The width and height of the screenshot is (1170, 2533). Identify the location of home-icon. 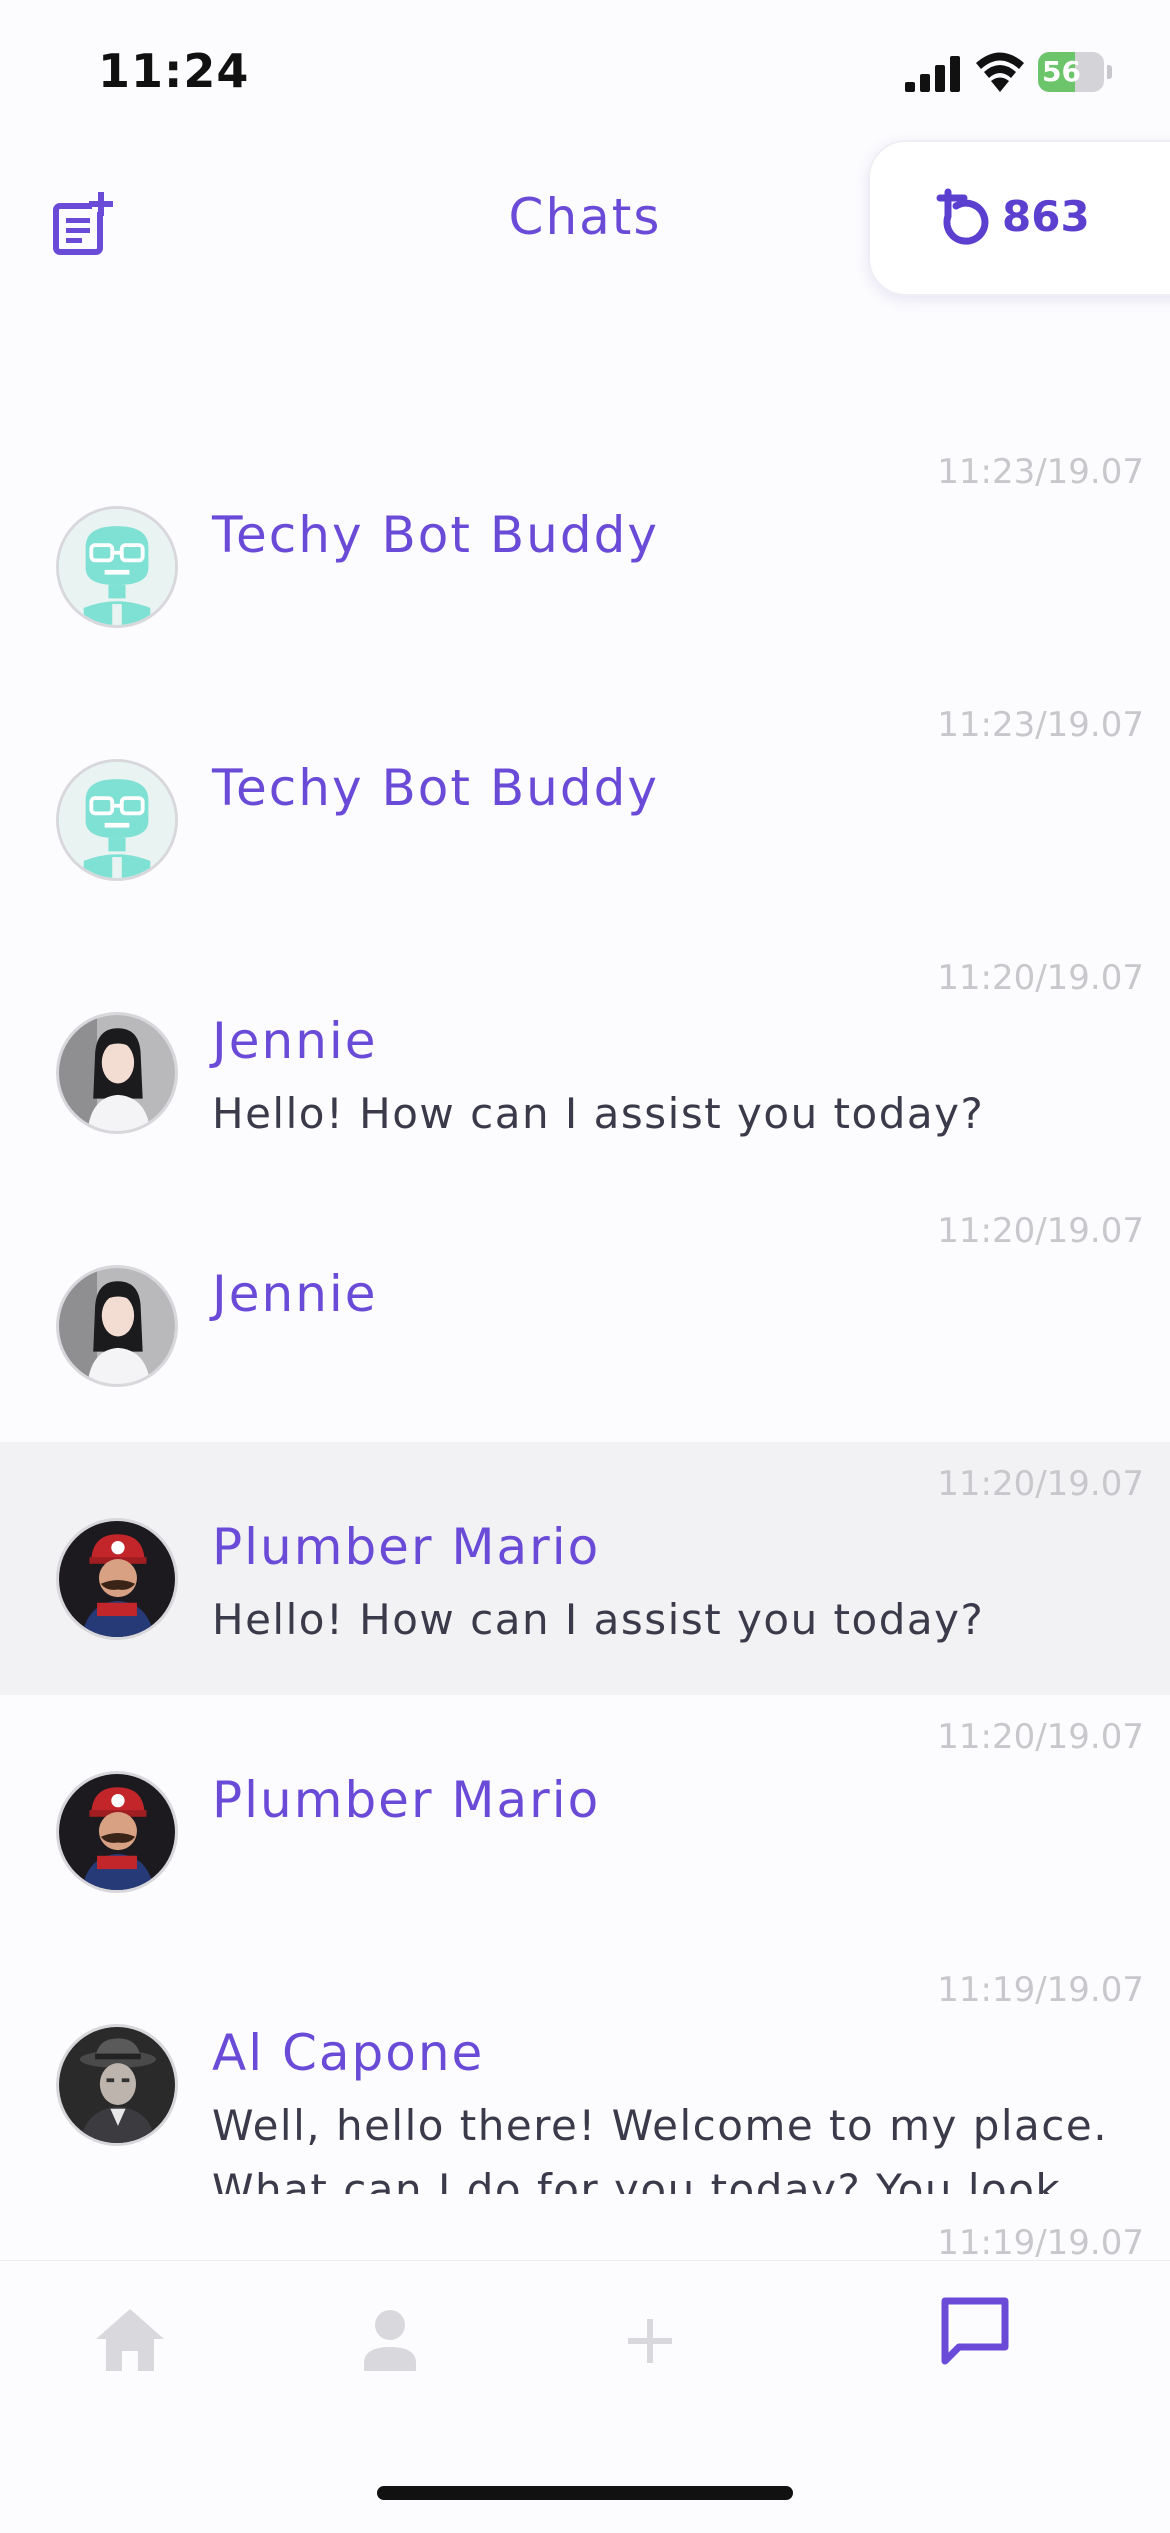
(130, 2340).